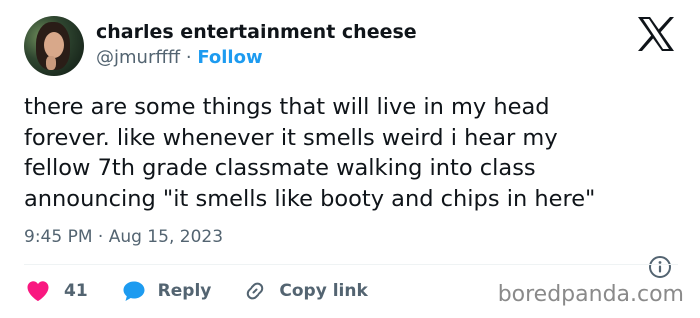 This screenshot has height=318, width=700. What do you see at coordinates (134, 291) in the screenshot?
I see `speech-bubble-icon` at bounding box center [134, 291].